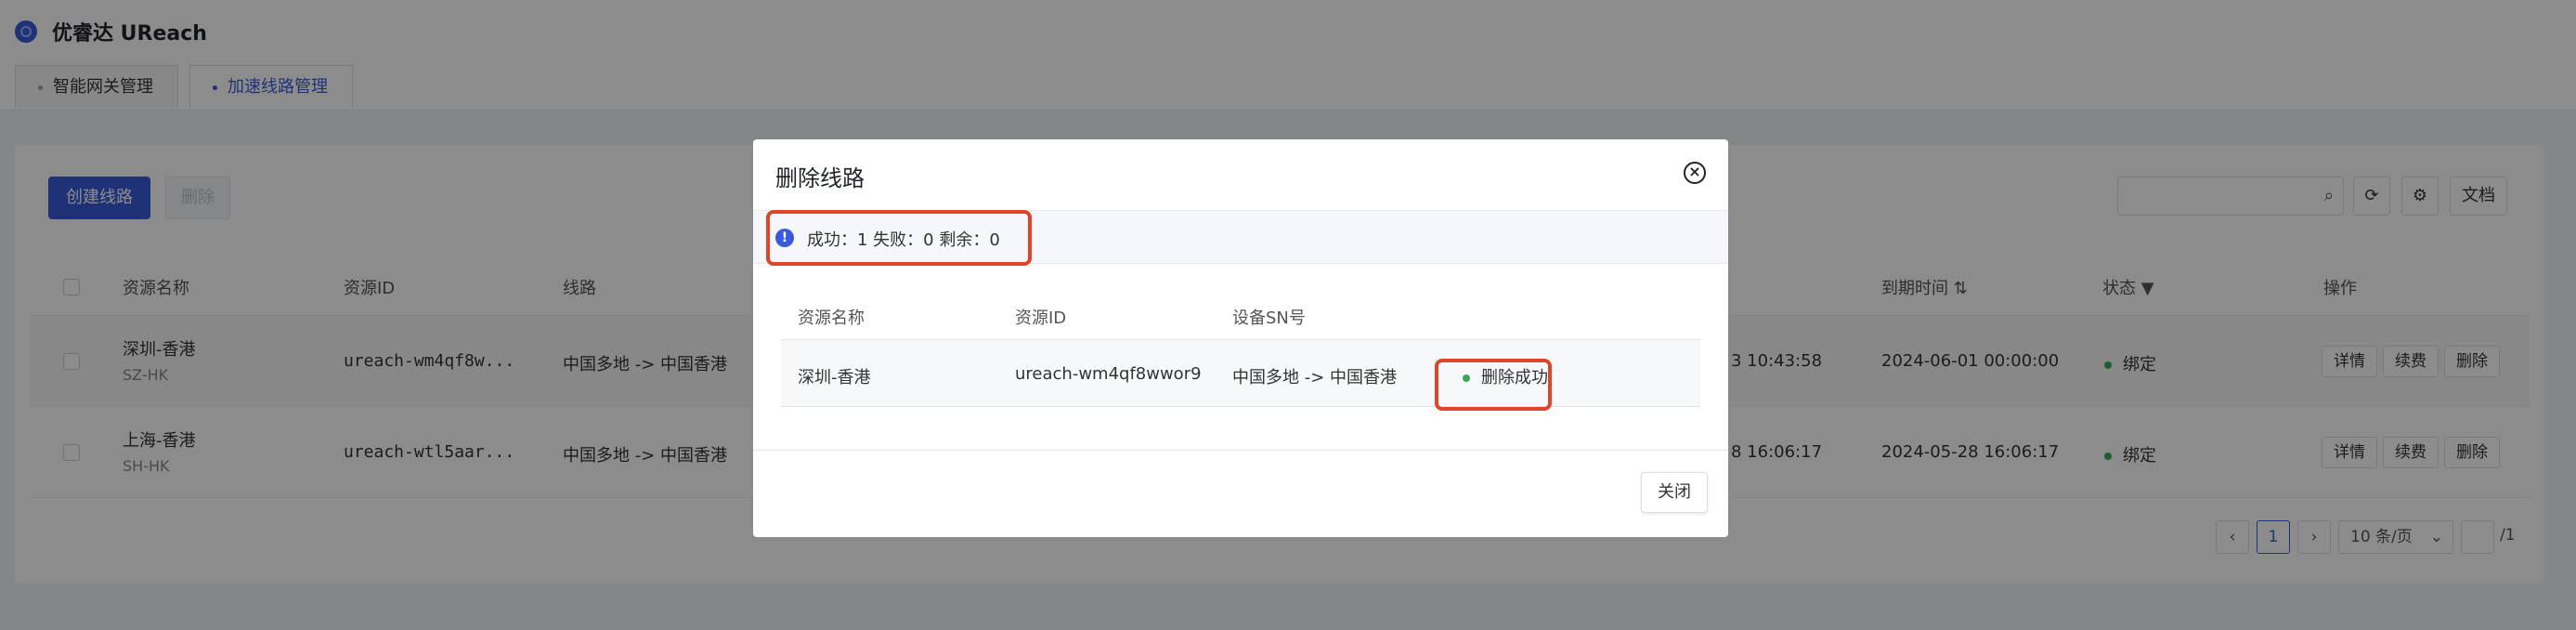  Describe the element at coordinates (1674, 492) in the screenshot. I see `close-button: 关闭` at that location.